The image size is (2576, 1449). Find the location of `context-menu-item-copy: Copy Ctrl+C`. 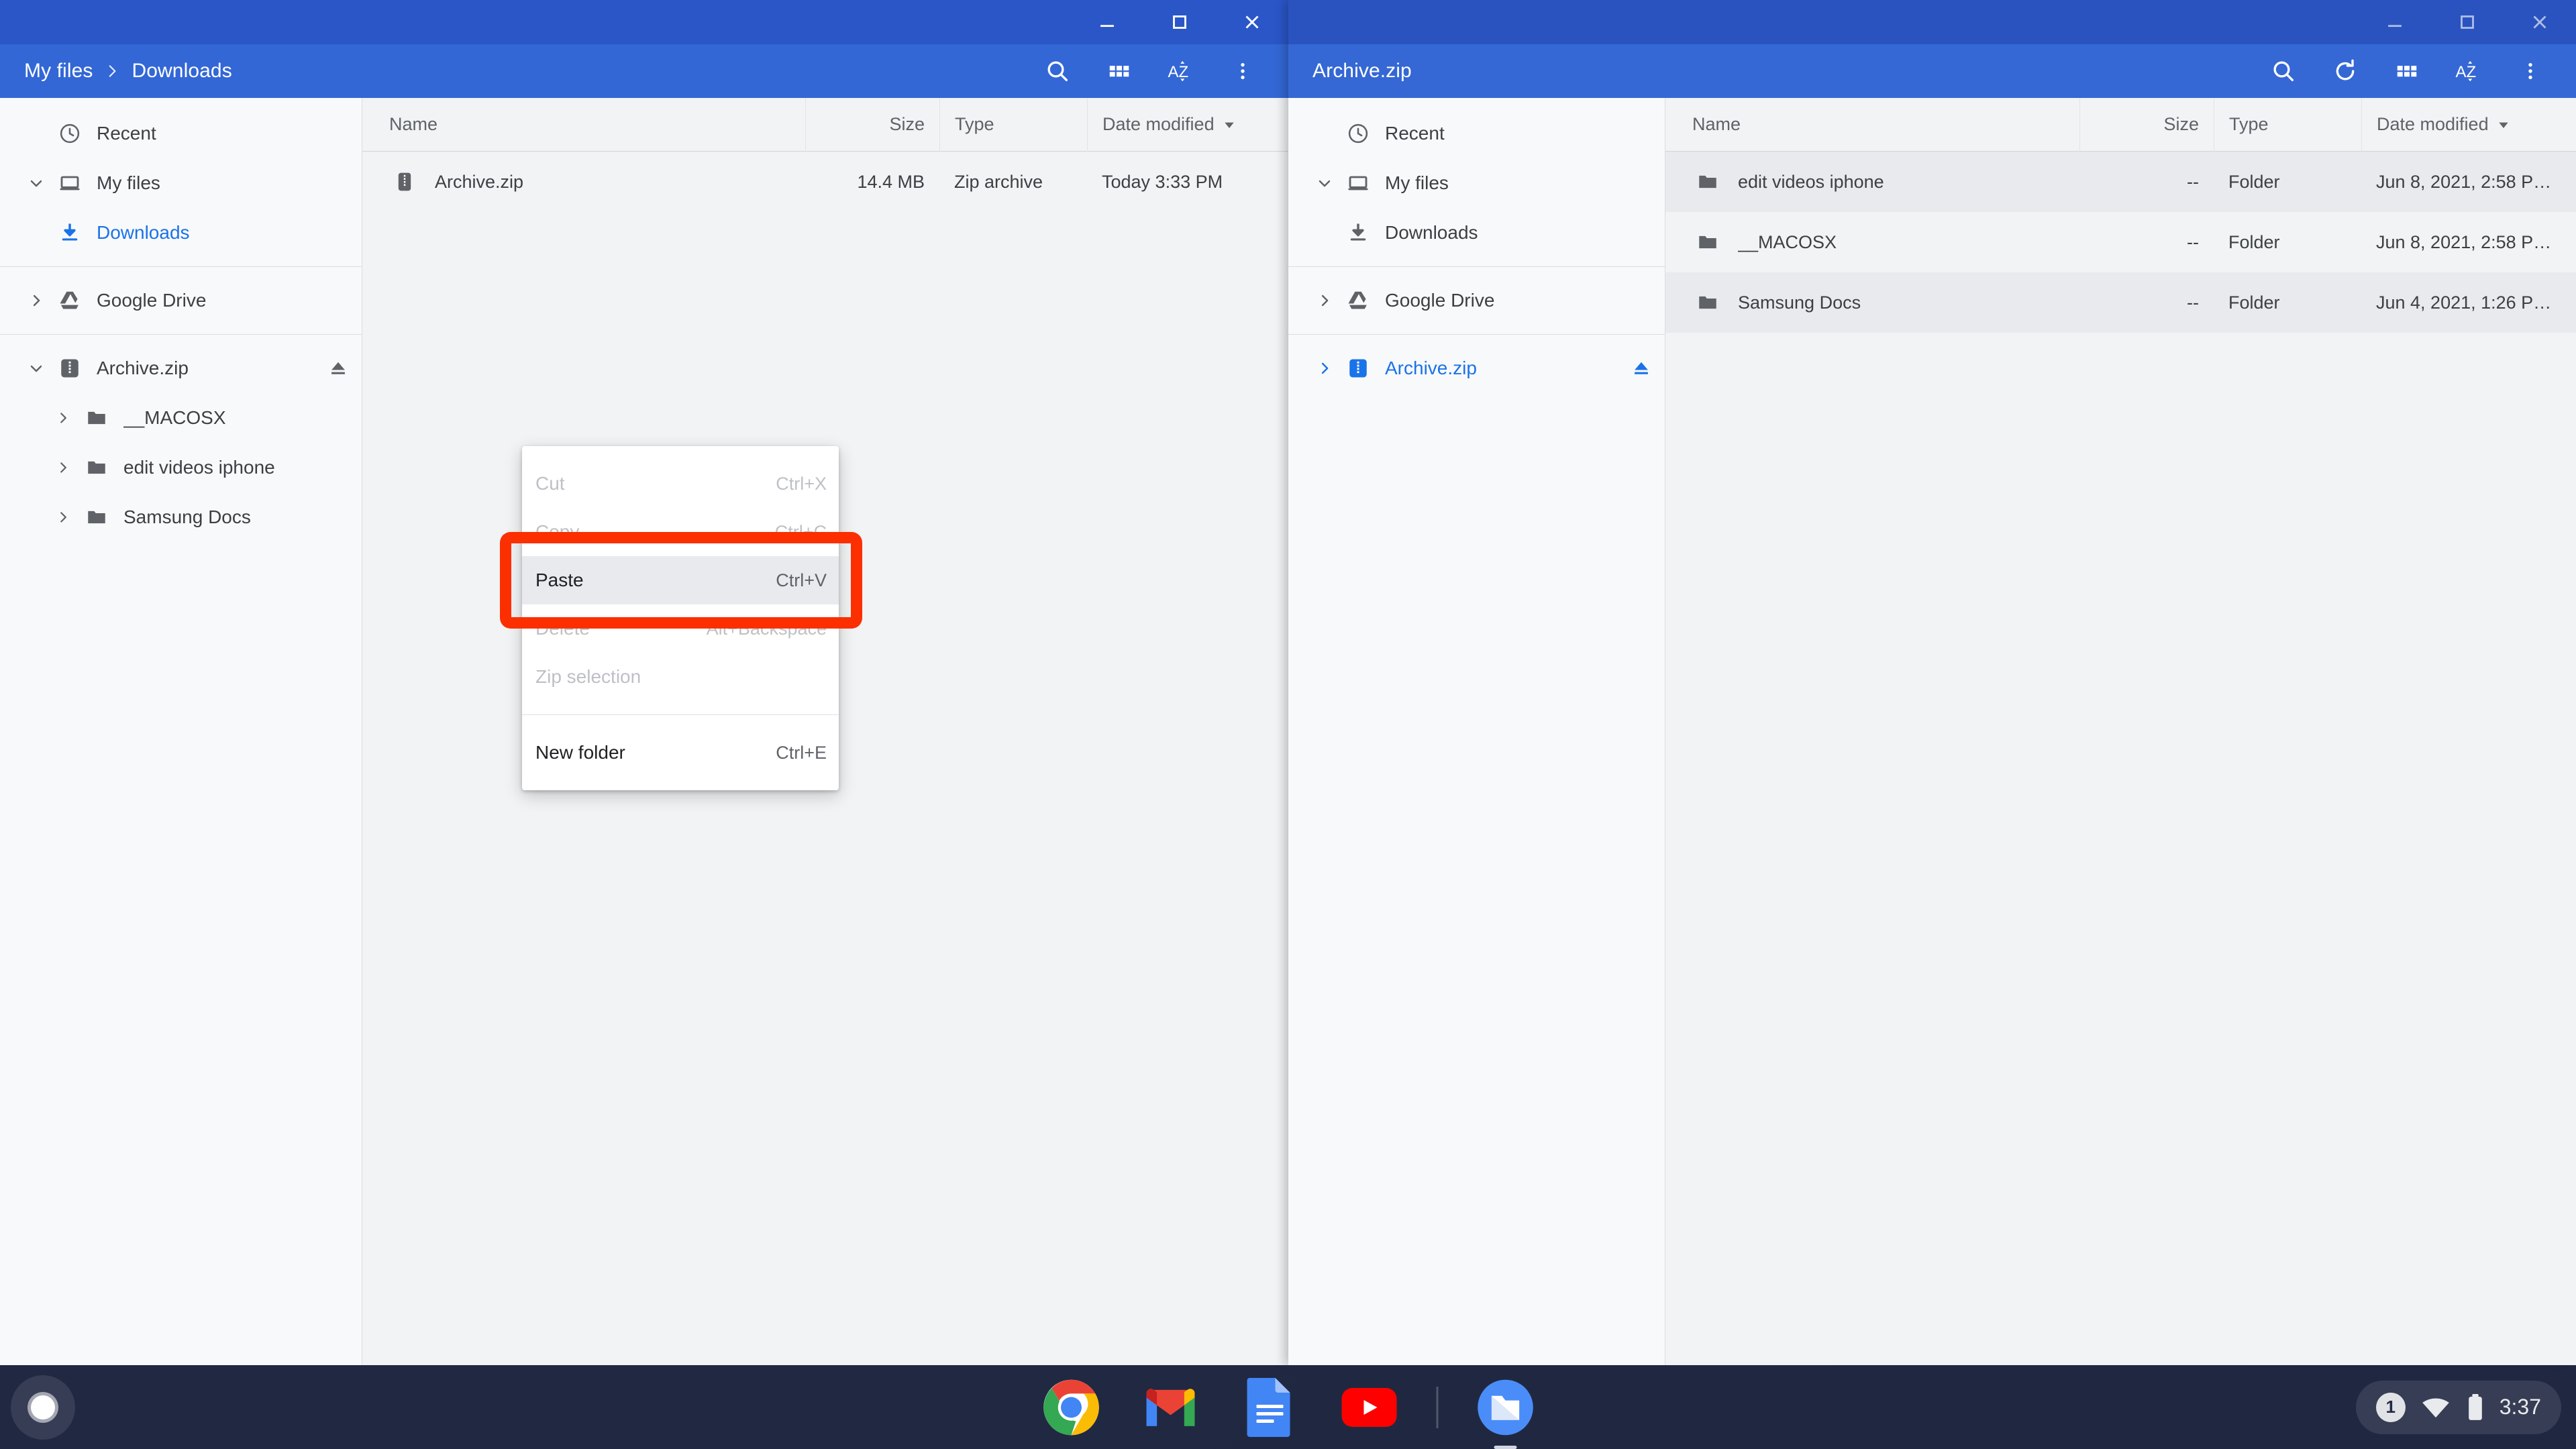

context-menu-item-copy: Copy Ctrl+C is located at coordinates (680, 532).